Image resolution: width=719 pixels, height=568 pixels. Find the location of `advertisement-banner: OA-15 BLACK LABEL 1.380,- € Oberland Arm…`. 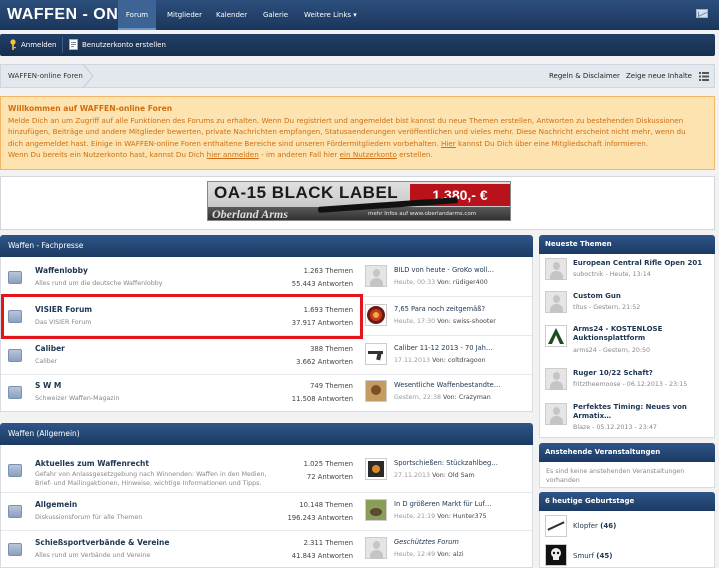

advertisement-banner: OA-15 BLACK LABEL 1.380,- € Oberland Arm… is located at coordinates (359, 201).